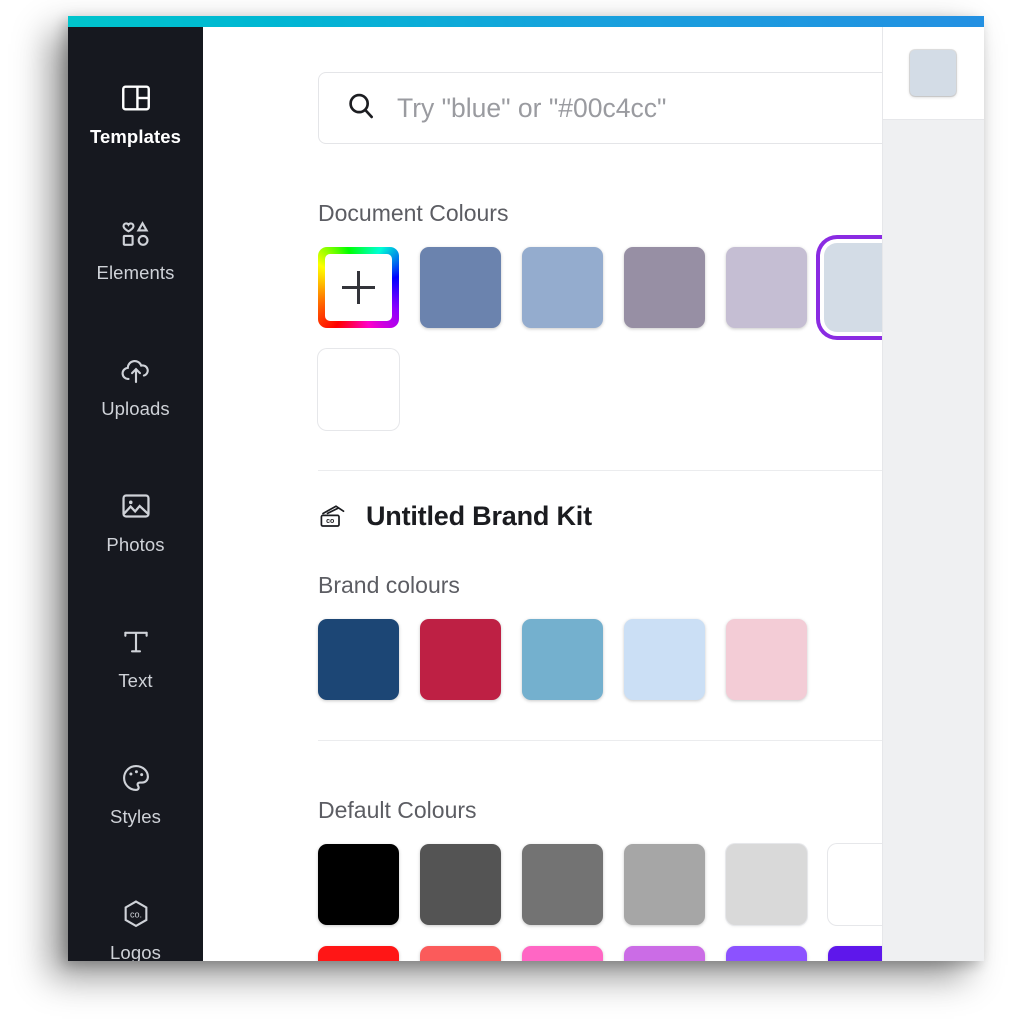 This screenshot has width=1012, height=1024. Describe the element at coordinates (135, 544) in the screenshot. I see `sidebar-item-label: Photos` at that location.